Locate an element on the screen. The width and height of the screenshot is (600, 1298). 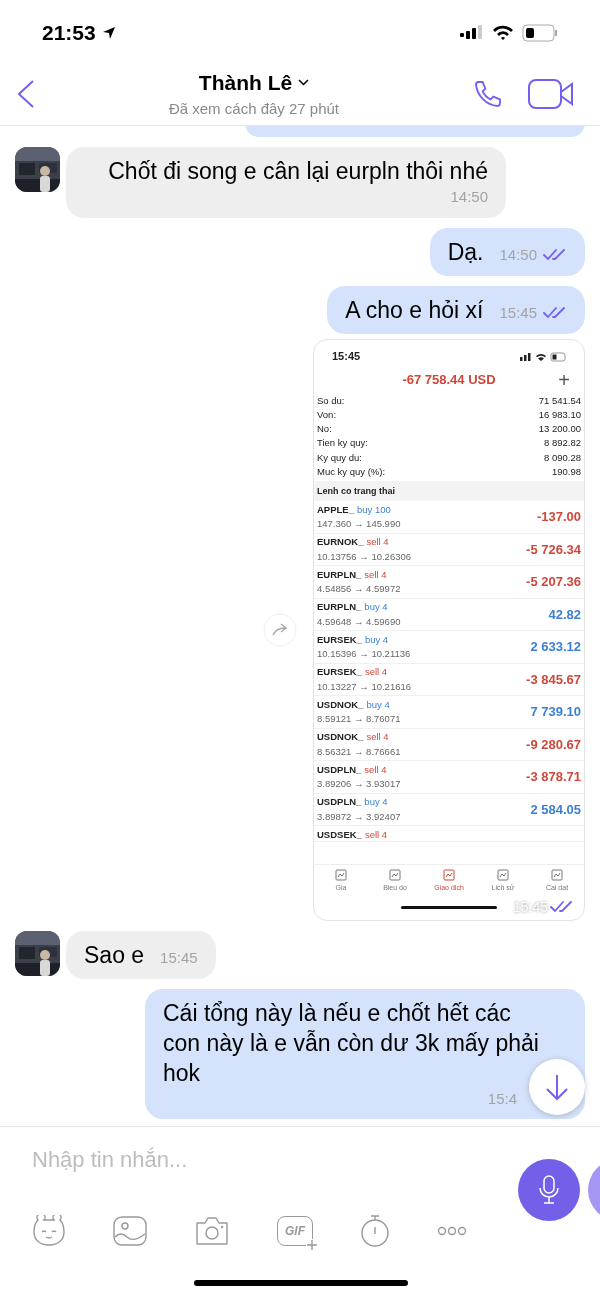
stat-value: 8 892.82 is located at coordinates (562, 443).